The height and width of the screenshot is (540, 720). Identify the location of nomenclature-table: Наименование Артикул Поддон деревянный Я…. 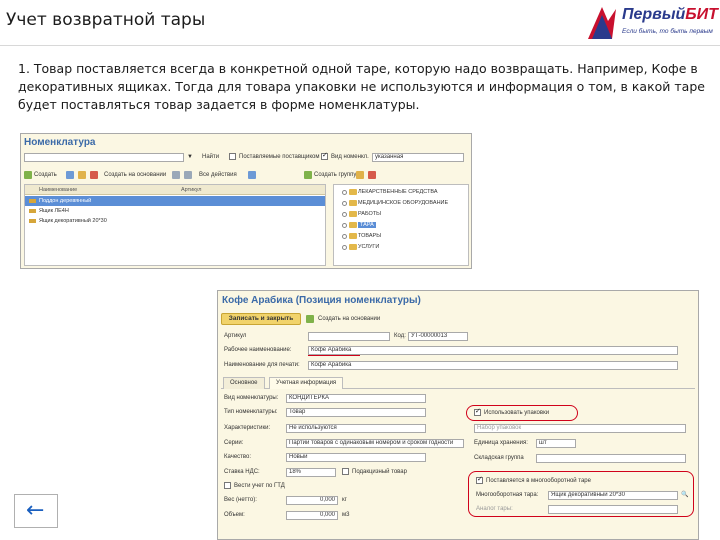
(175, 225).